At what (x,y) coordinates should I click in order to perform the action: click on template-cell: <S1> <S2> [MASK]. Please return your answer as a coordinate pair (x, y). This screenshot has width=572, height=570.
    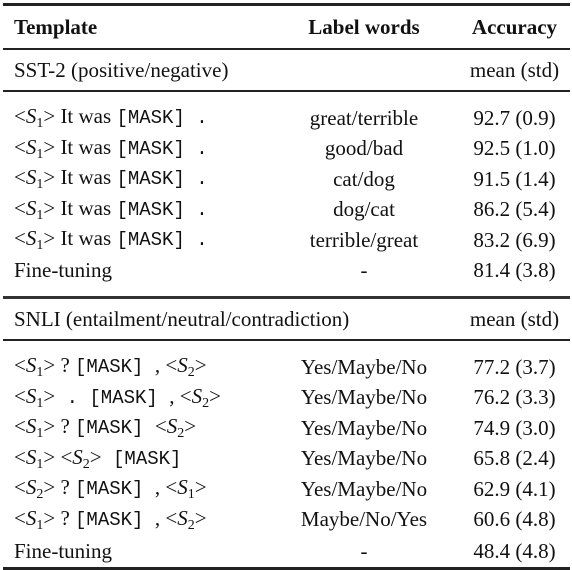
    Looking at the image, I should click on (136, 459).